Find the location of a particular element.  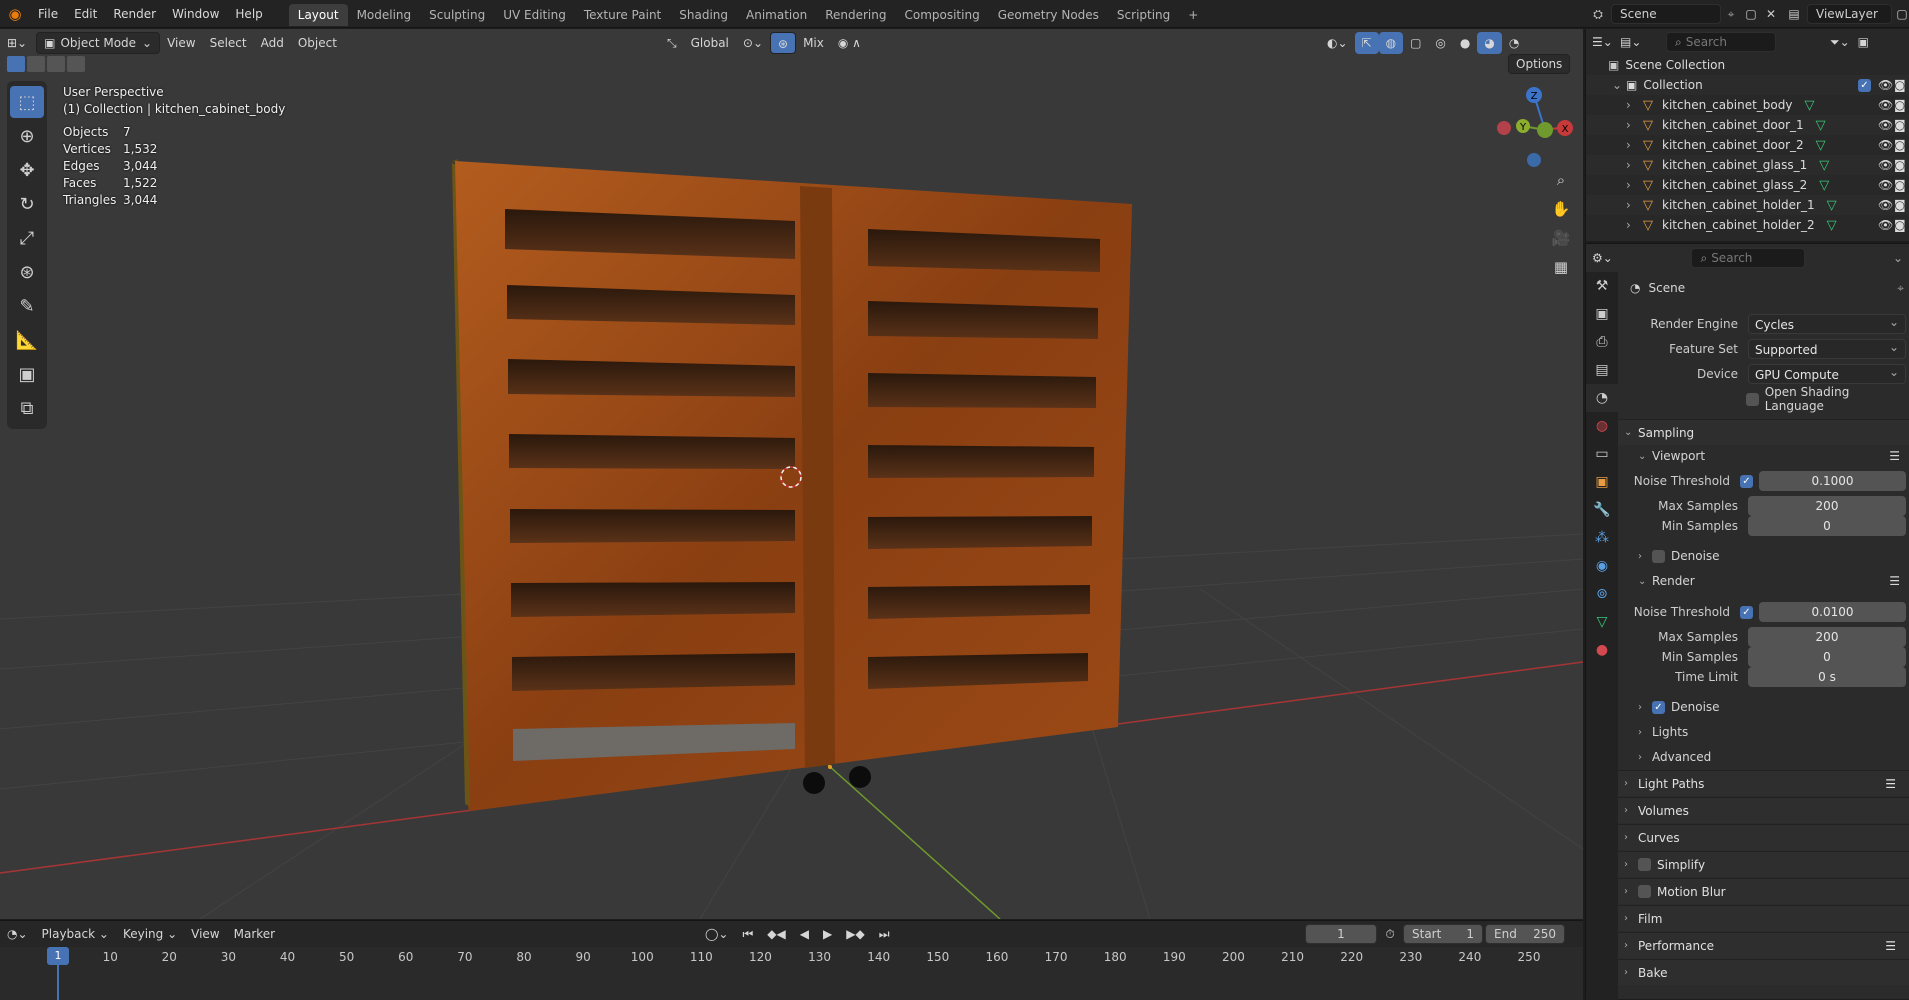

menu-view-timeline: View is located at coordinates (205, 934).